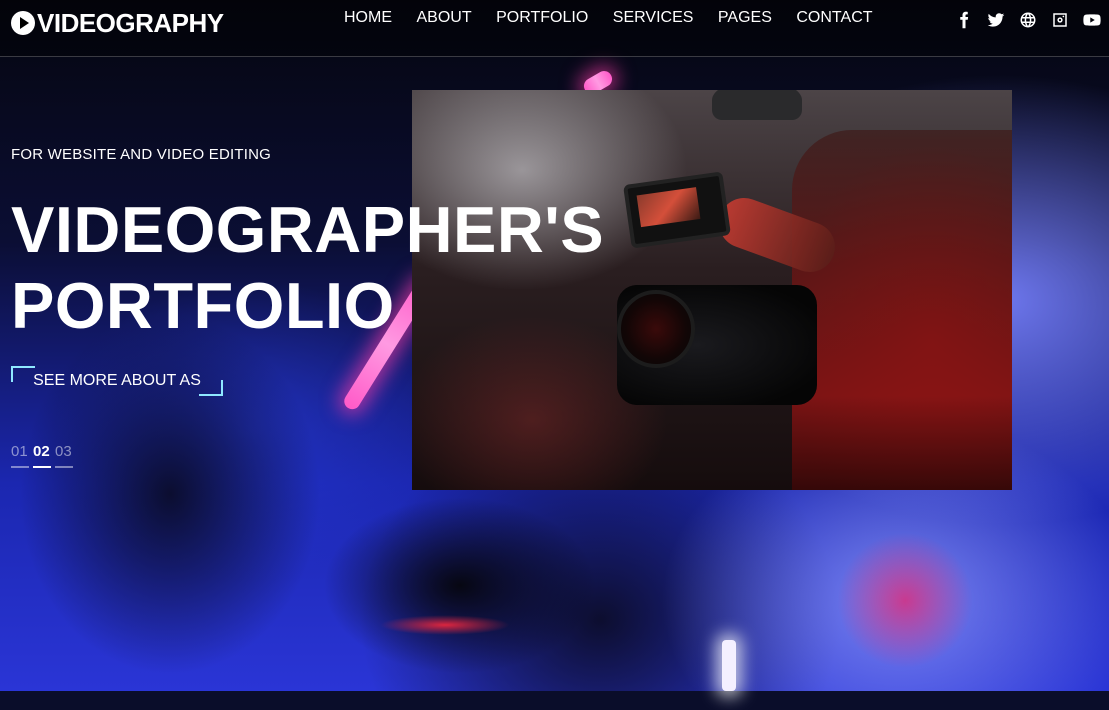 The height and width of the screenshot is (710, 1109). Describe the element at coordinates (656, 329) in the screenshot. I see `photo-camera-lens` at that location.